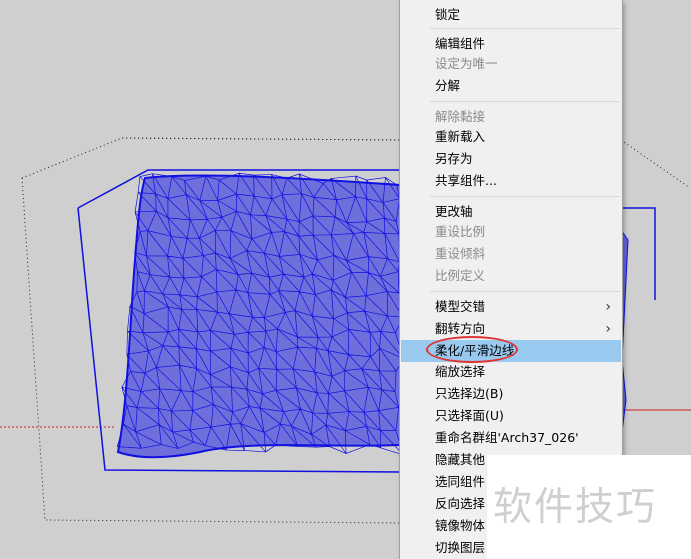  Describe the element at coordinates (511, 307) in the screenshot. I see `menu-item: 模型交错 ›` at that location.